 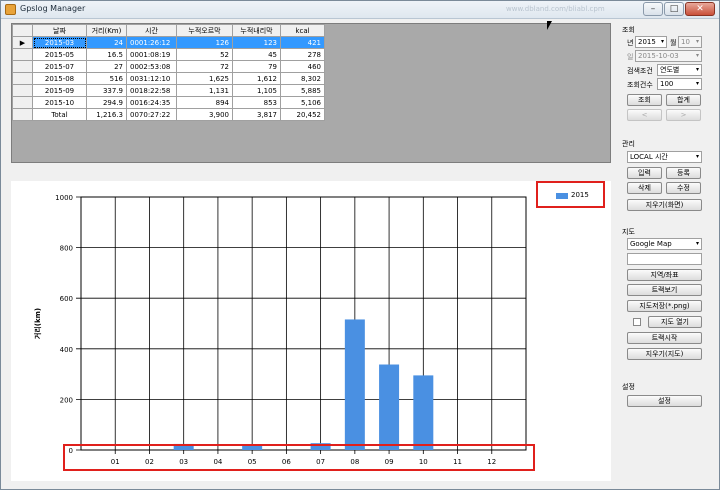 I want to click on table-cell: 5,106, so click(x=302, y=102).